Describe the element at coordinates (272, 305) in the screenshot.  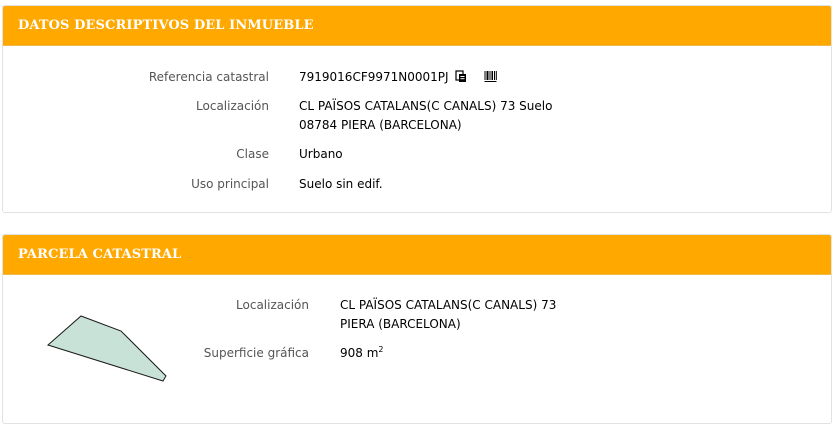
I see `parcela-localizacion-label: Localización` at that location.